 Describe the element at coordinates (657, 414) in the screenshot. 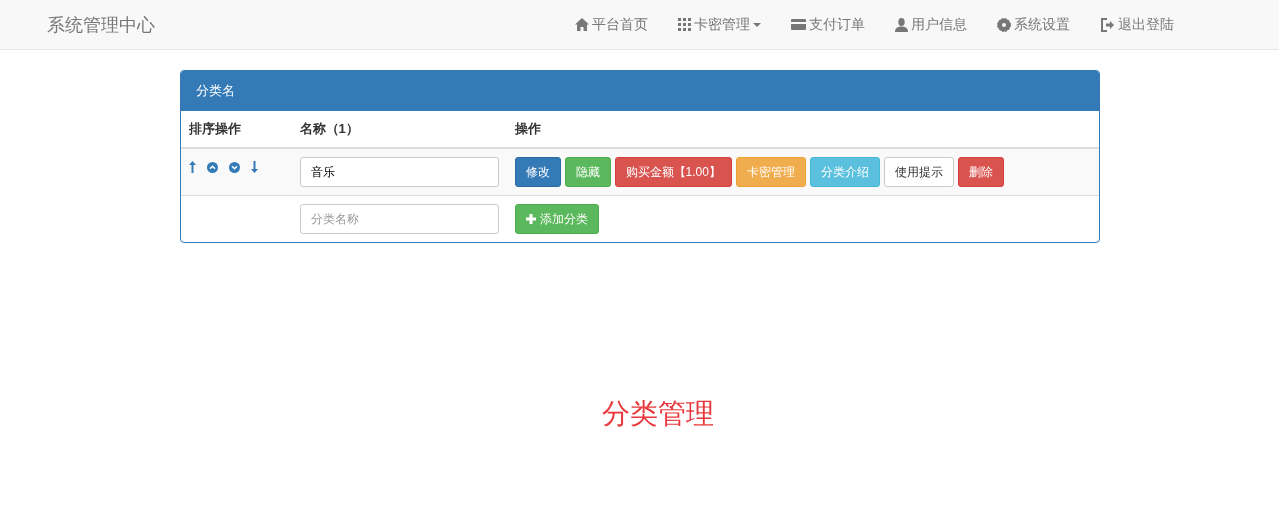

I see `page-title: 分类管理` at that location.